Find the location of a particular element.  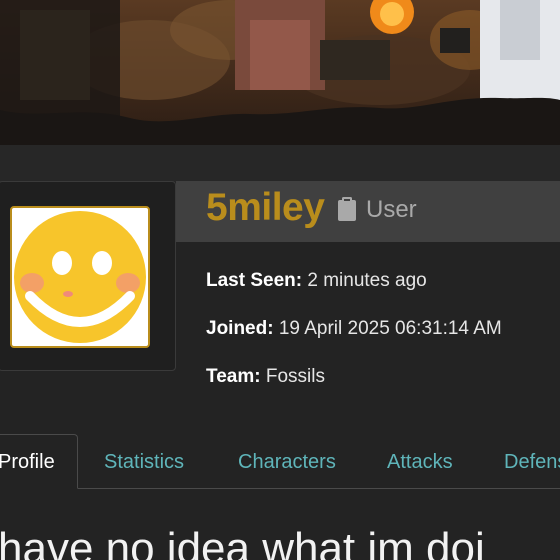

tab-defense: Defens is located at coordinates (532, 462).